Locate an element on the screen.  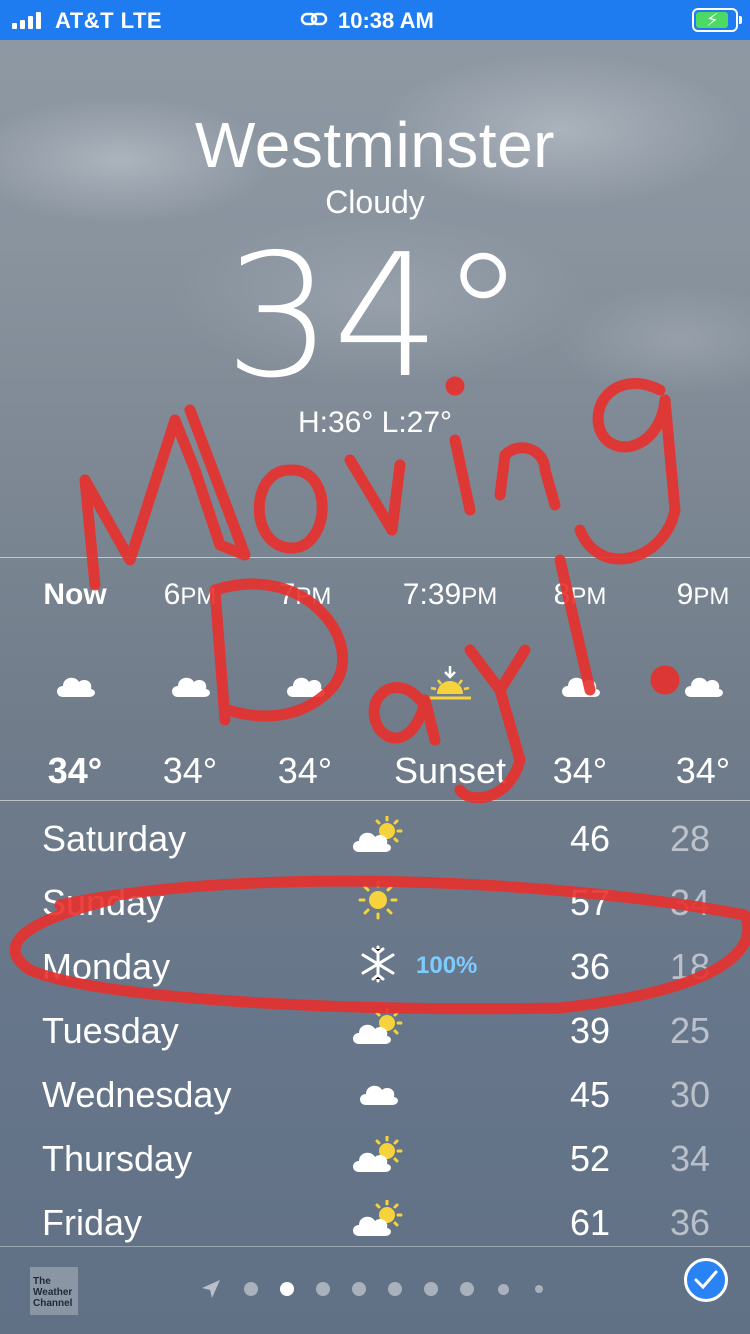
sunset-icon is located at coordinates (450, 684).